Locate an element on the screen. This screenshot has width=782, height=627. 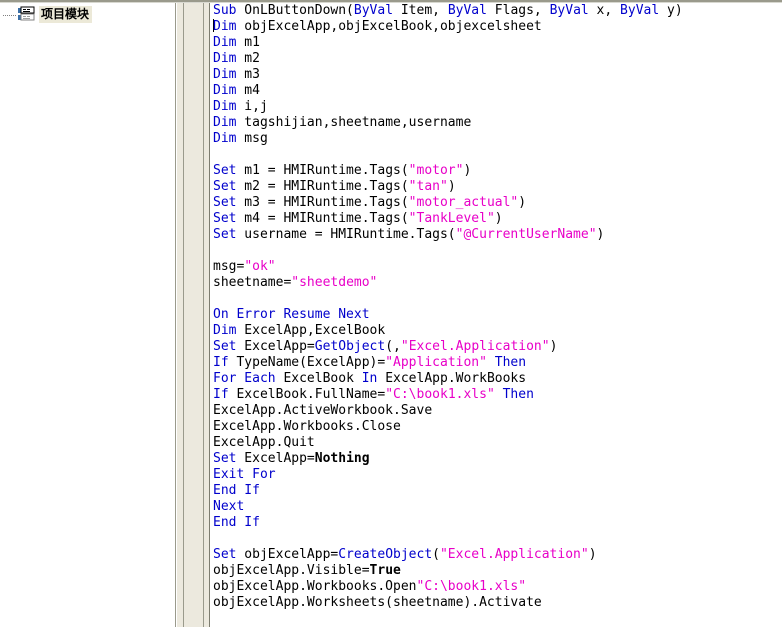
code-token-id: m1 is located at coordinates (248, 42).